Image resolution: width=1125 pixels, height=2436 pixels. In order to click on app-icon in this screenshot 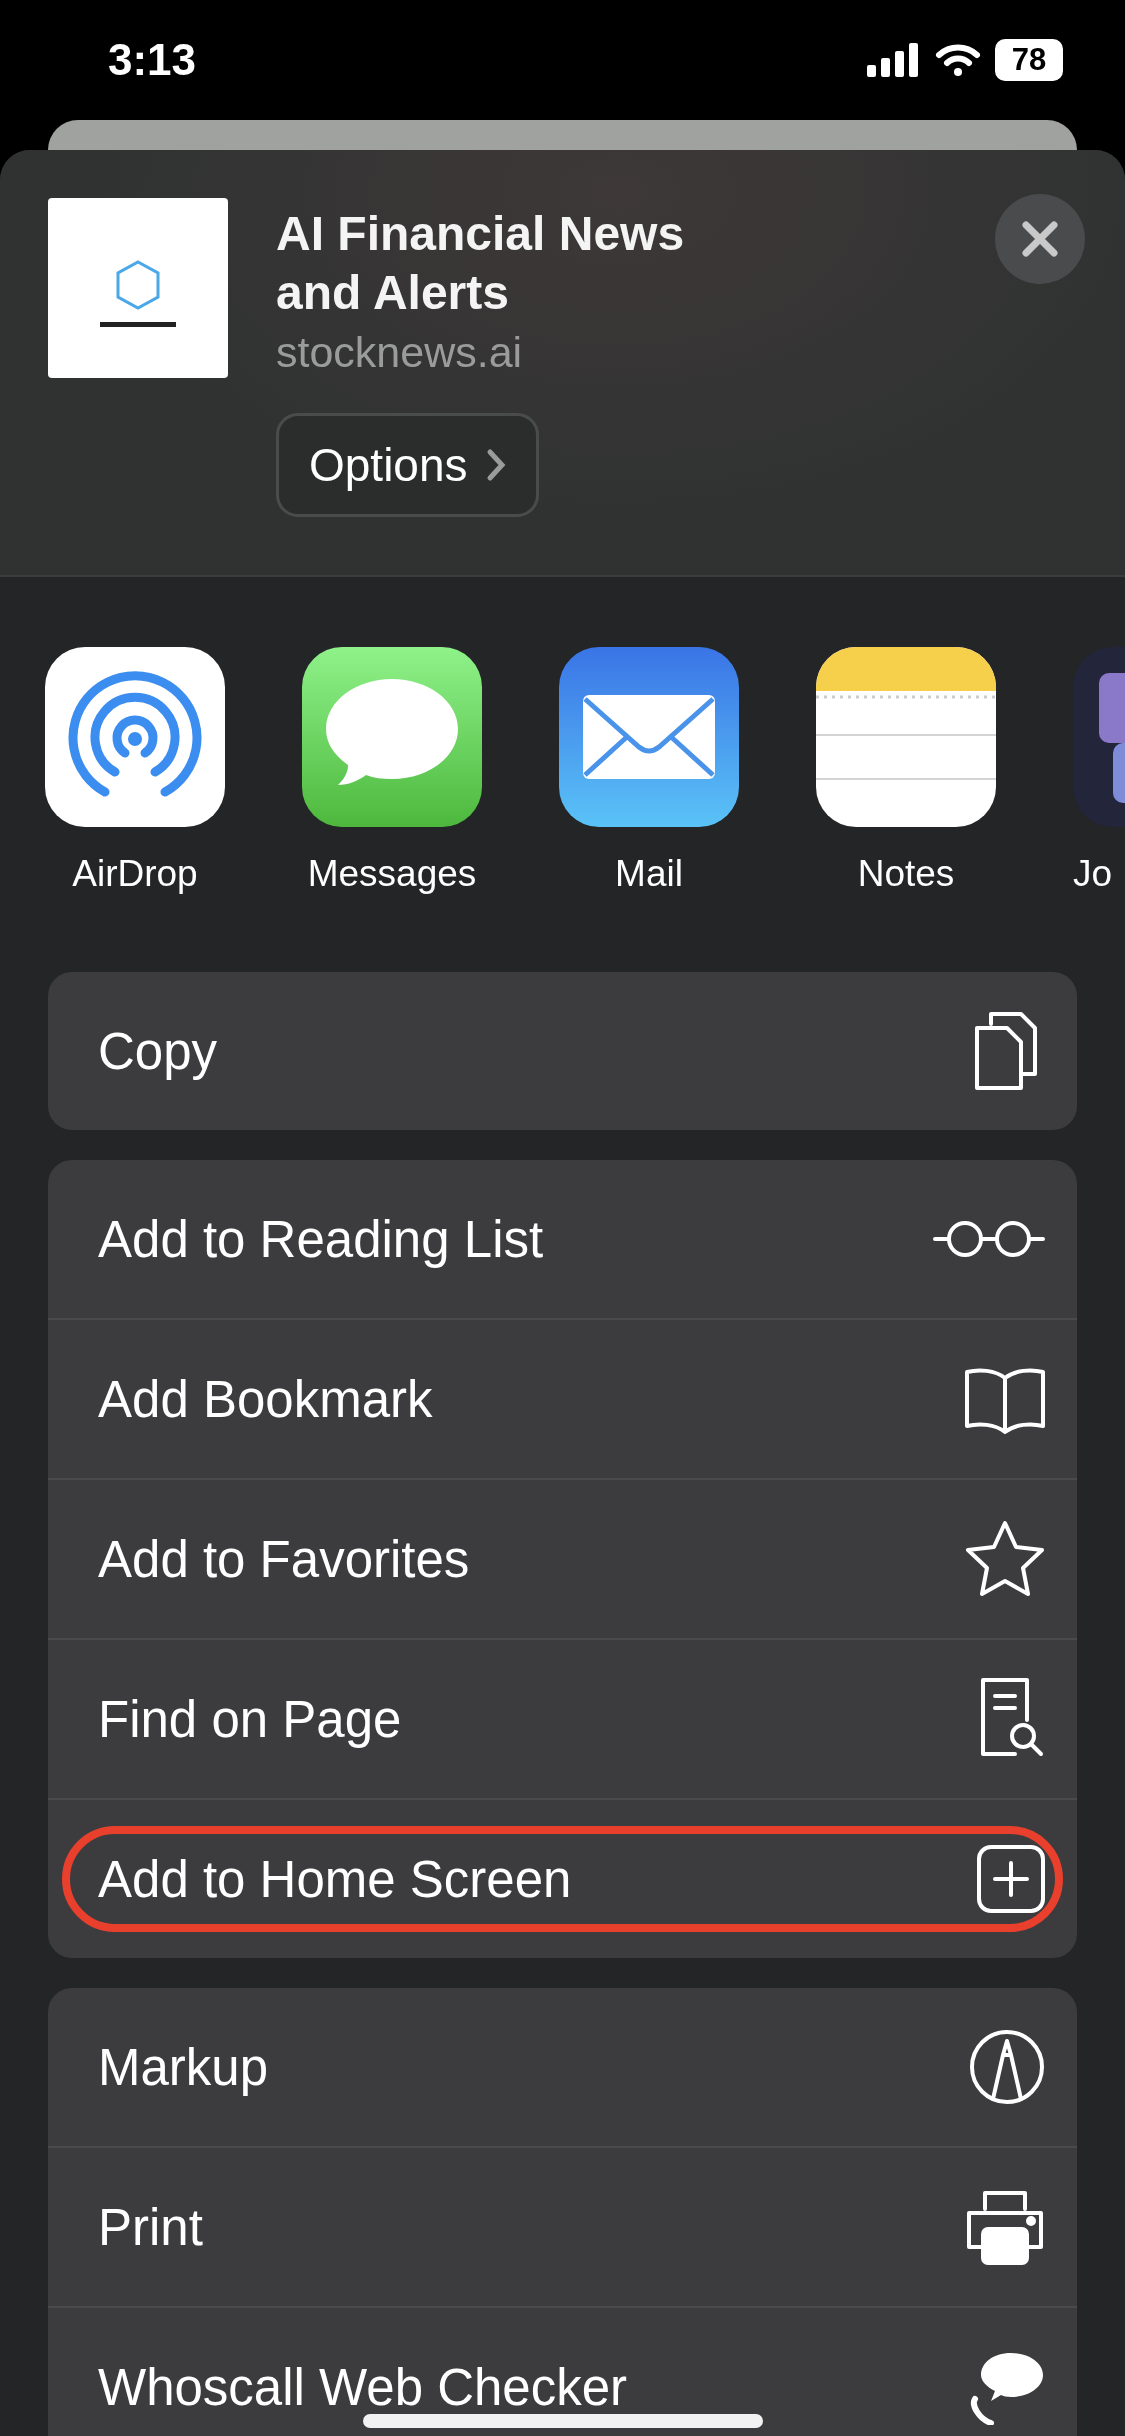, I will do `click(1099, 737)`.